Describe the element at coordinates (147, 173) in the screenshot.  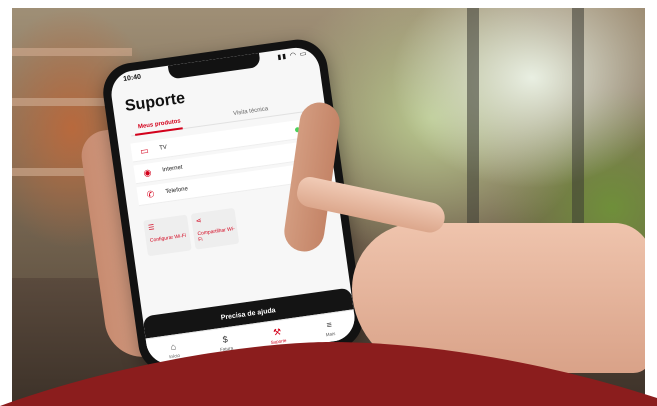
I see `globe-icon: ◉` at that location.